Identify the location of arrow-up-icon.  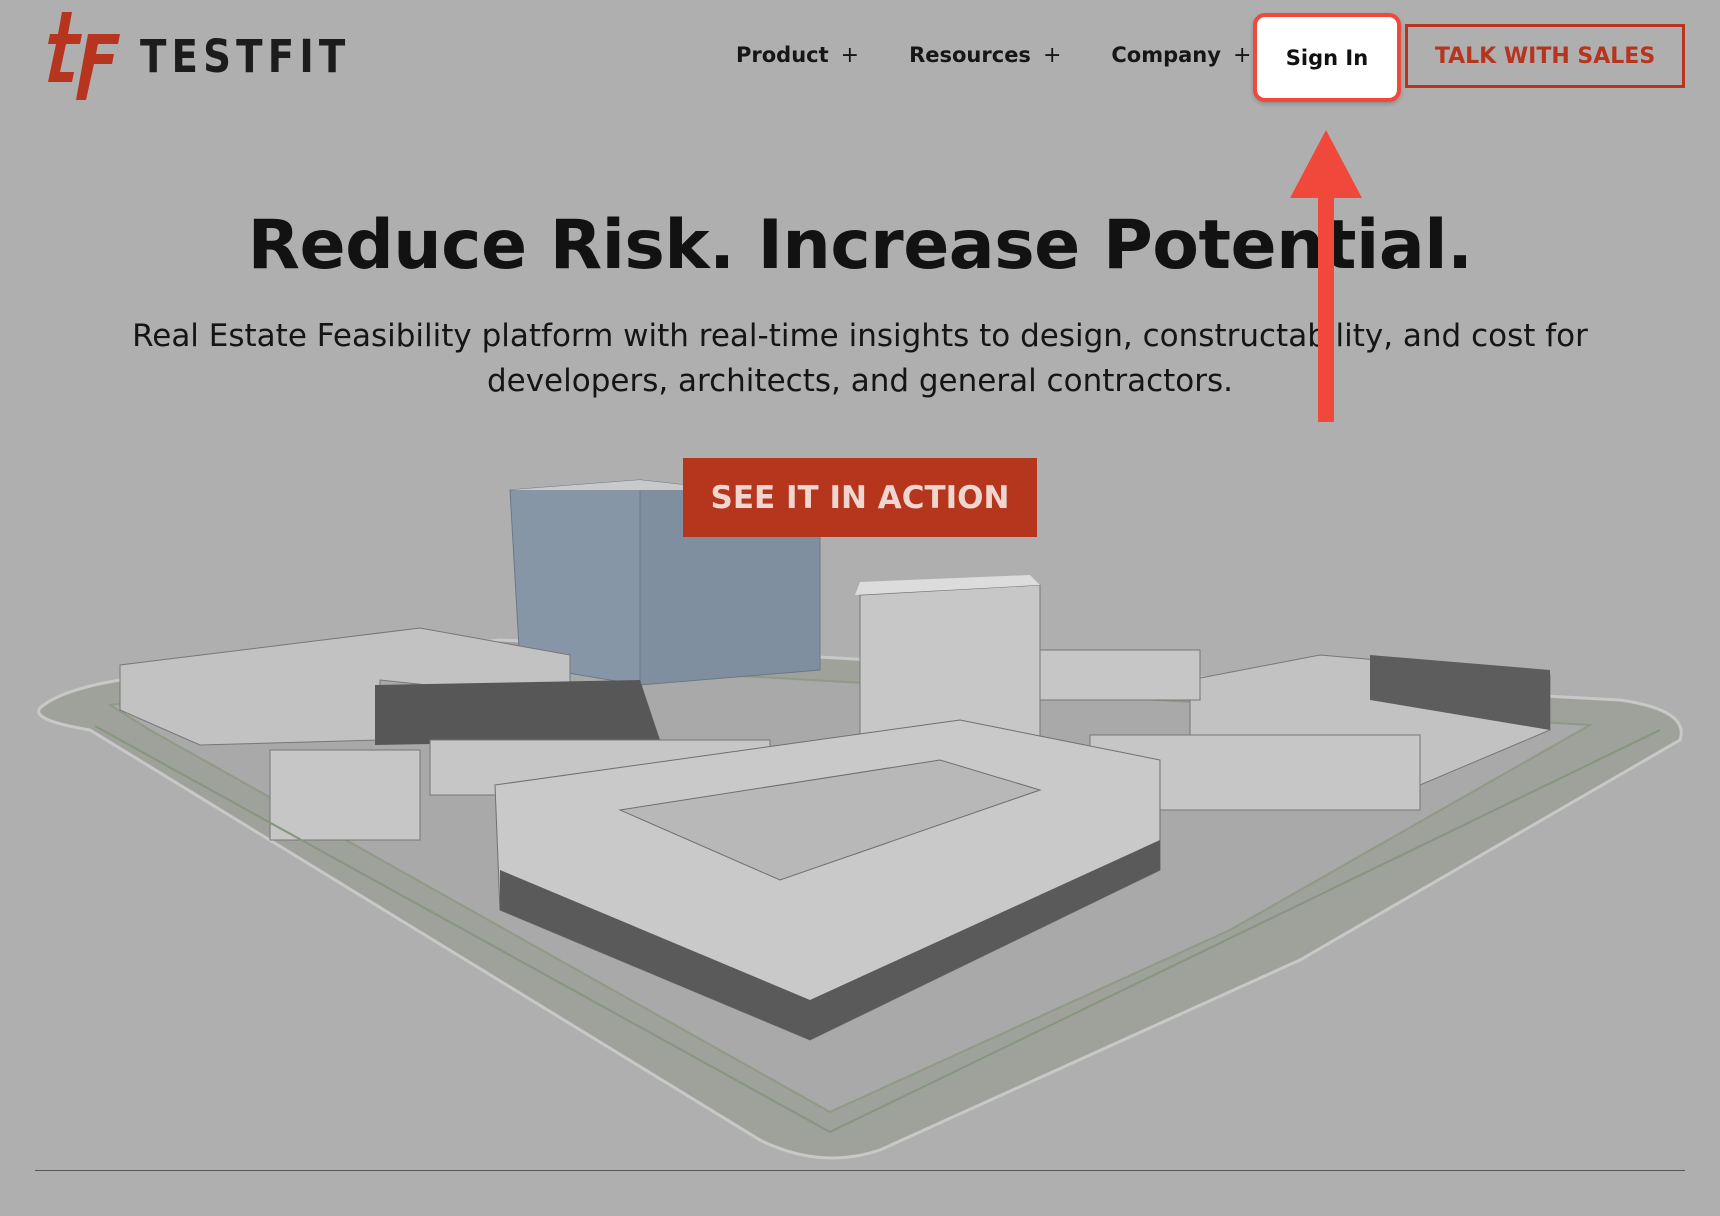
(1326, 276).